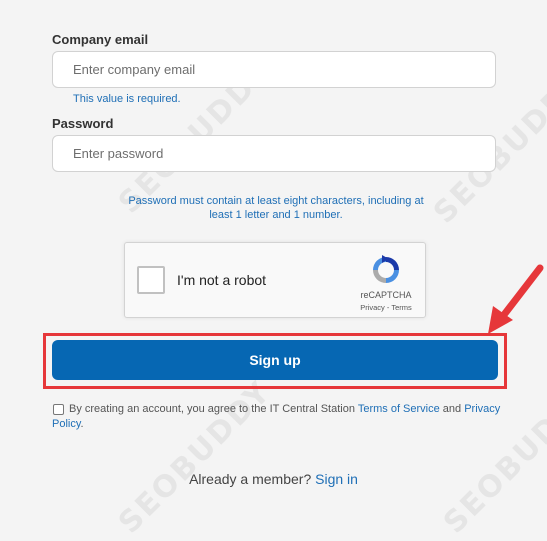  Describe the element at coordinates (274, 153) in the screenshot. I see `password-field` at that location.